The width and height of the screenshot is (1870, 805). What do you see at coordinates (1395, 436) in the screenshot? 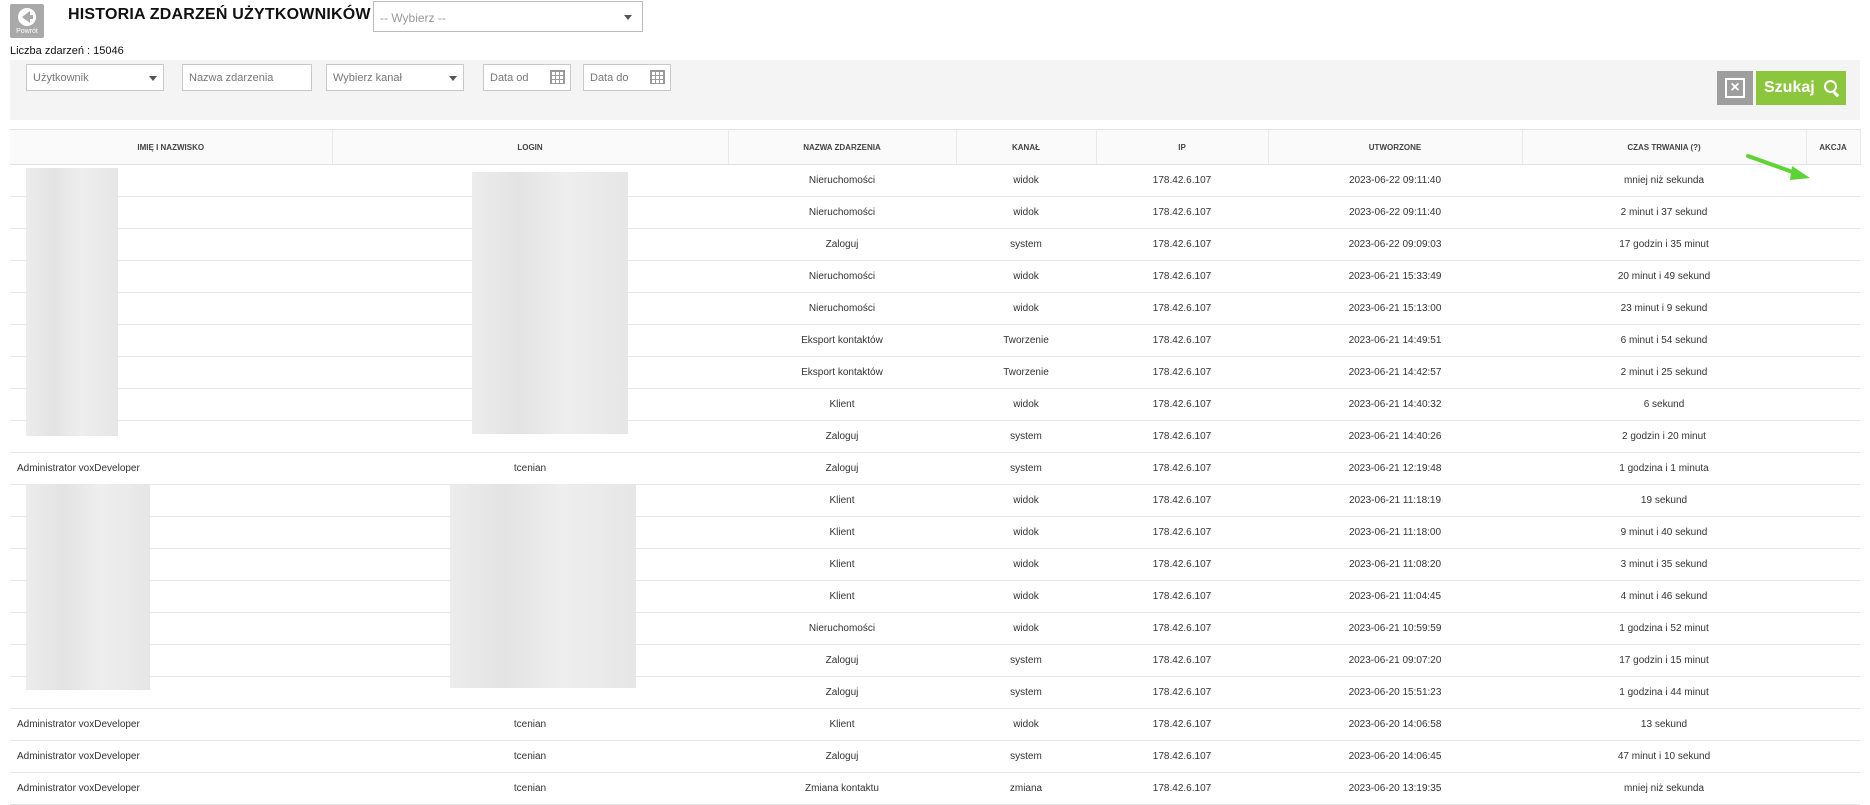
I see `cell-created: 2023-06-21 14:40:26` at bounding box center [1395, 436].